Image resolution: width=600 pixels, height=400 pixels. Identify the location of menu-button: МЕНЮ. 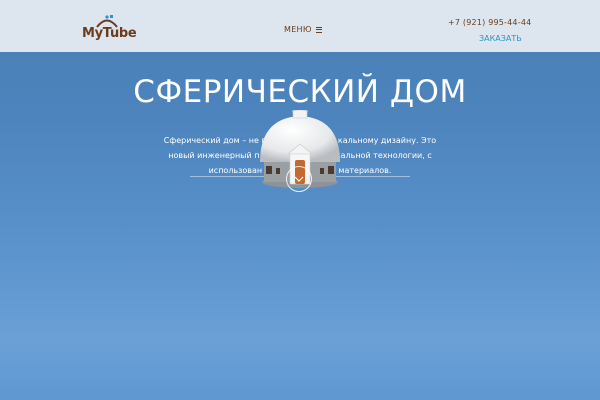
(303, 29).